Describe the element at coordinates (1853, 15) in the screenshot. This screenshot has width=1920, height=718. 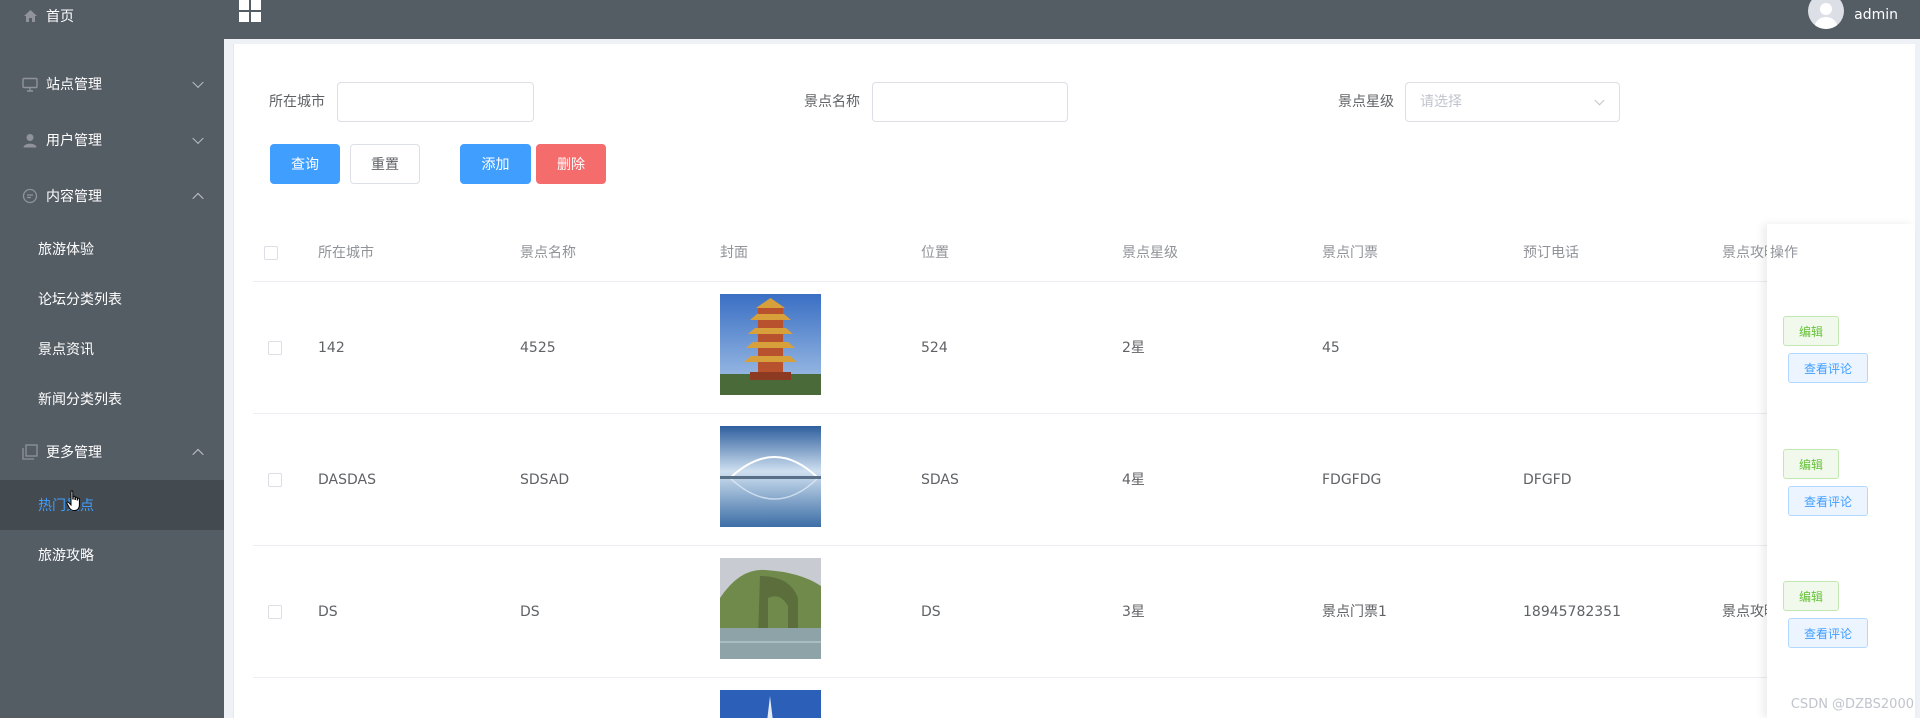
I see `user-menu: admin` at that location.